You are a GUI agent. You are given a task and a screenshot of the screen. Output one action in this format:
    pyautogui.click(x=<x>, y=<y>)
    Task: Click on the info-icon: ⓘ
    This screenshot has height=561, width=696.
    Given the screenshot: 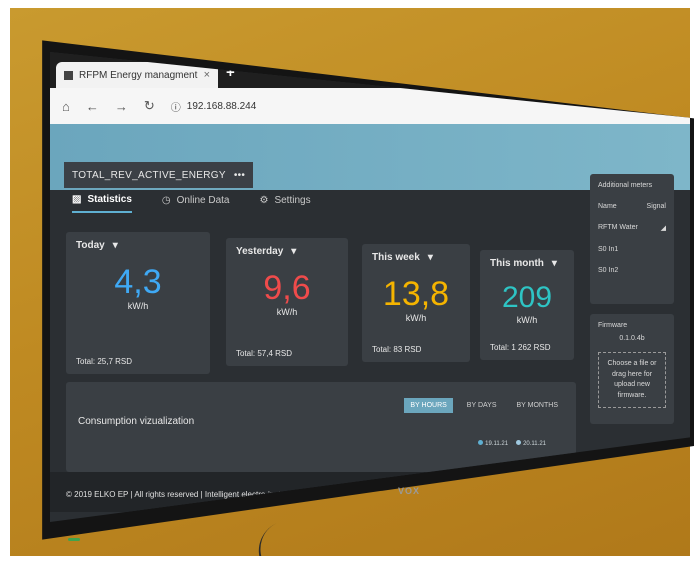 What is the action you would take?
    pyautogui.click(x=175, y=108)
    